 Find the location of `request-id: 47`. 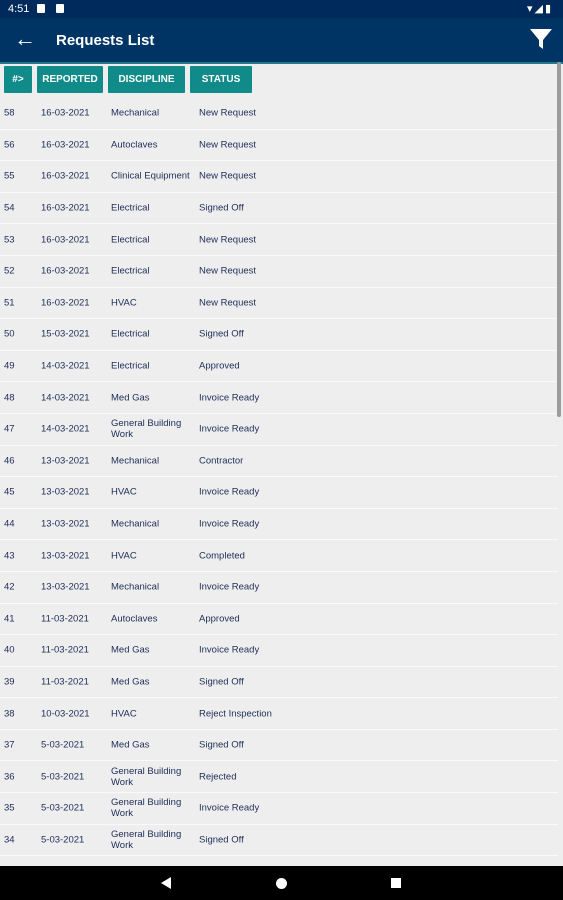

request-id: 47 is located at coordinates (9, 429).